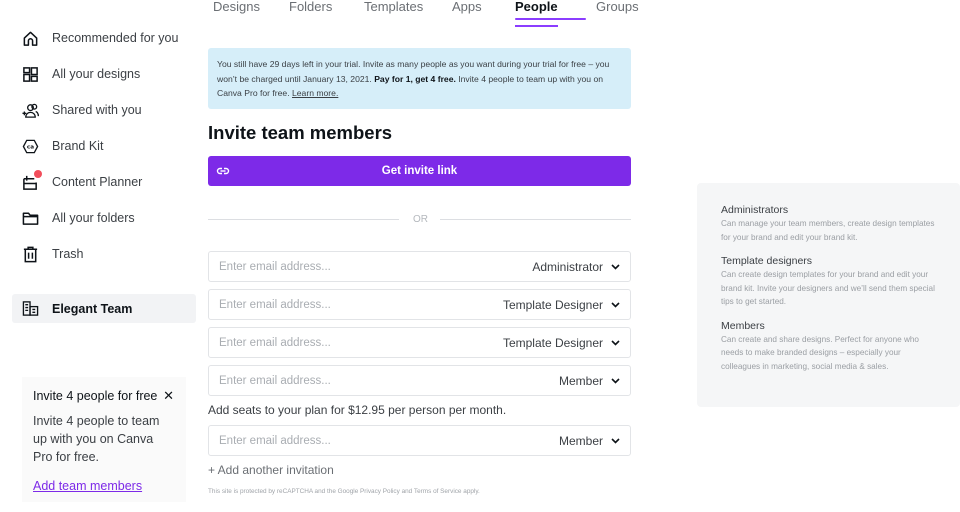 The width and height of the screenshot is (960, 512). Describe the element at coordinates (315, 93) in the screenshot. I see `learn-more-link: Learn more.` at that location.